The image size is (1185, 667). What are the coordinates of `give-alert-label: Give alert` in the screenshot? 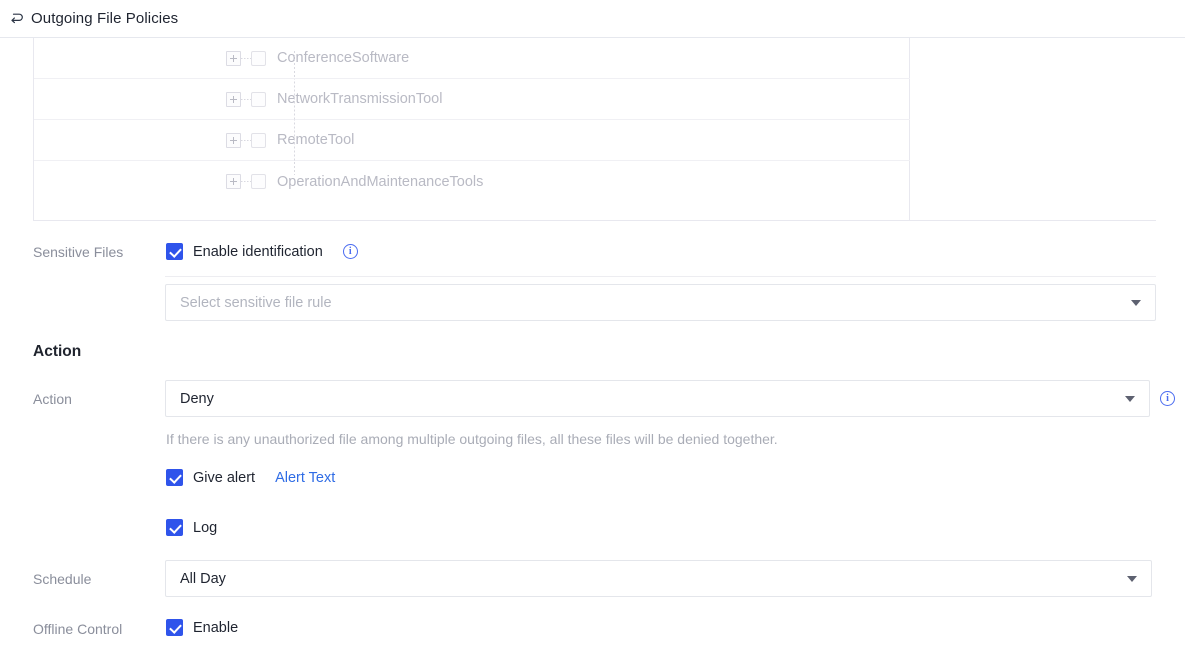 It's located at (224, 477).